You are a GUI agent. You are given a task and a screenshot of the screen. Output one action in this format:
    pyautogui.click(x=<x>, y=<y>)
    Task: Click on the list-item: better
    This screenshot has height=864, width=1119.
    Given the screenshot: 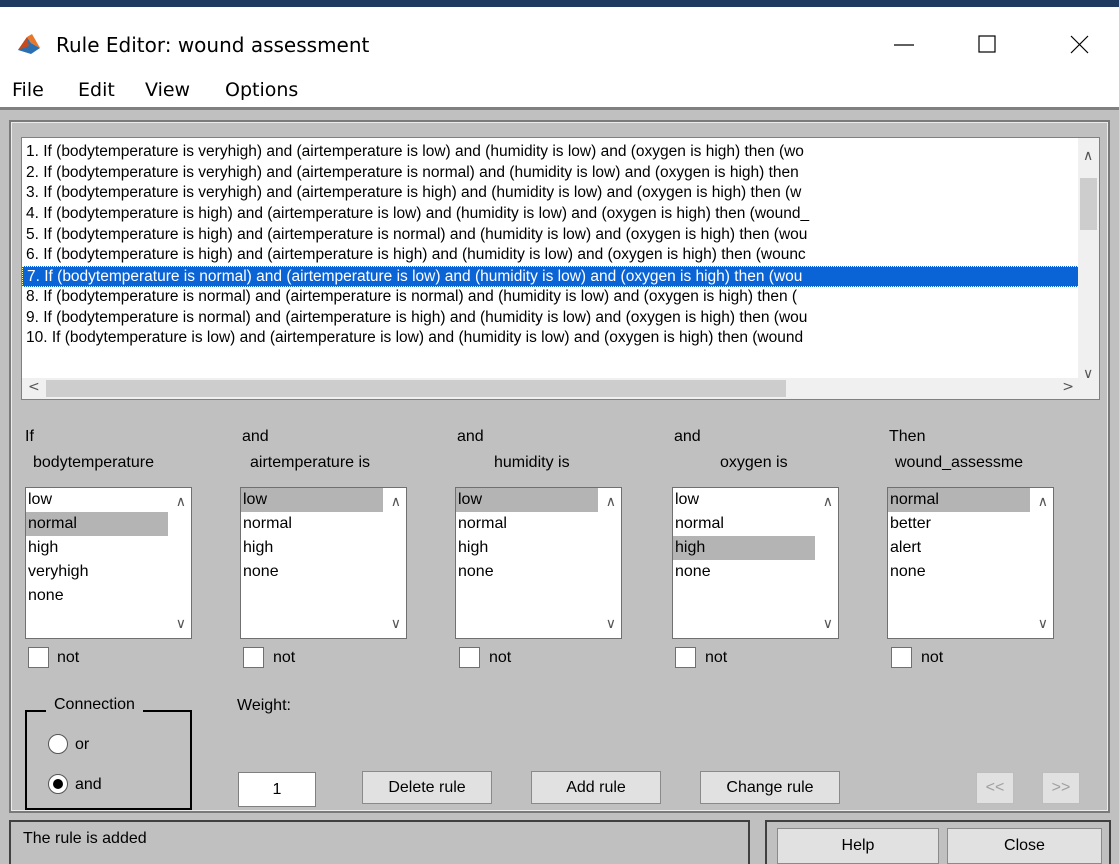 What is the action you would take?
    pyautogui.click(x=959, y=524)
    